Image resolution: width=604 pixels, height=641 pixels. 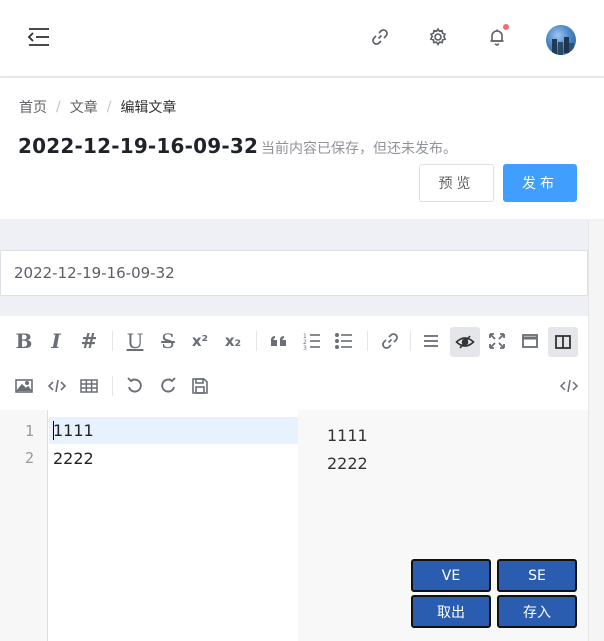 What do you see at coordinates (465, 342) in the screenshot?
I see `hide-preview-icon` at bounding box center [465, 342].